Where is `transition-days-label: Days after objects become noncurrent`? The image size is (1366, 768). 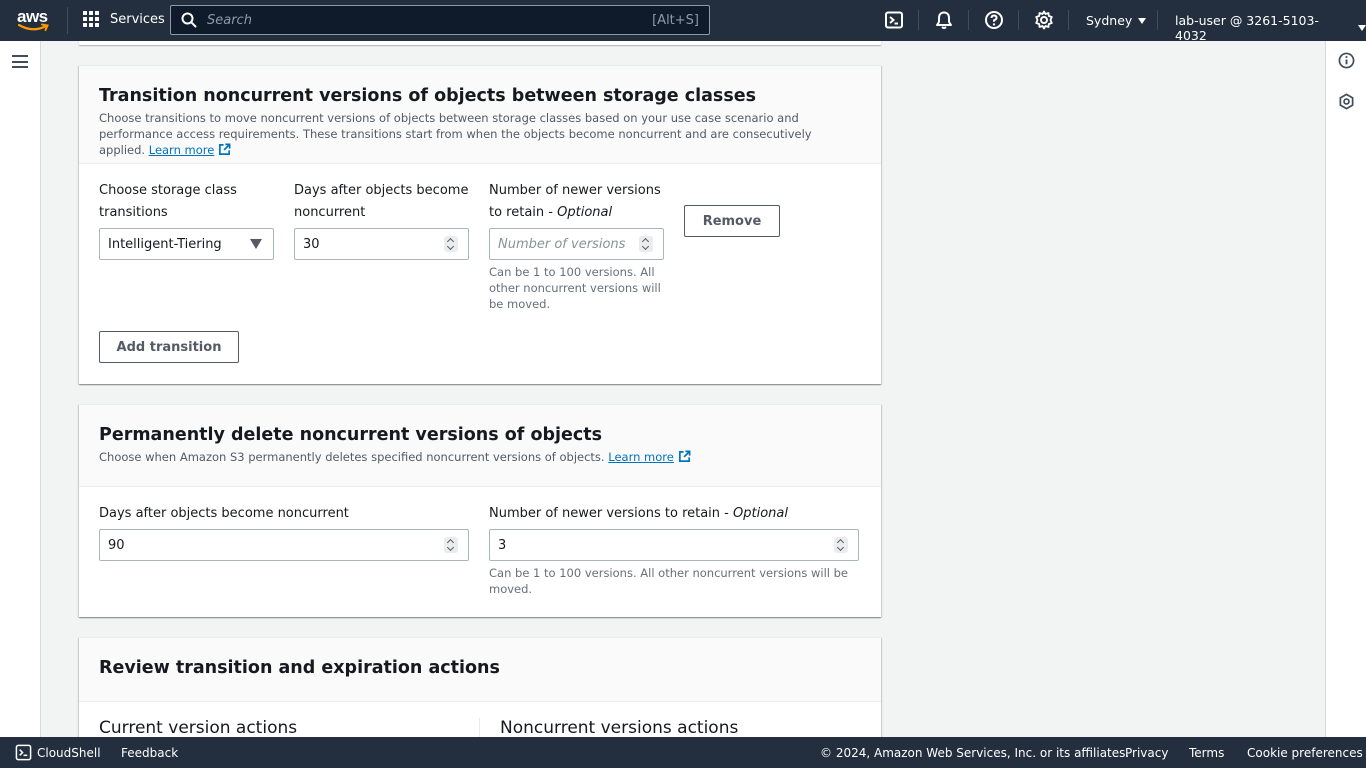 transition-days-label: Days after objects become noncurrent is located at coordinates (381, 202).